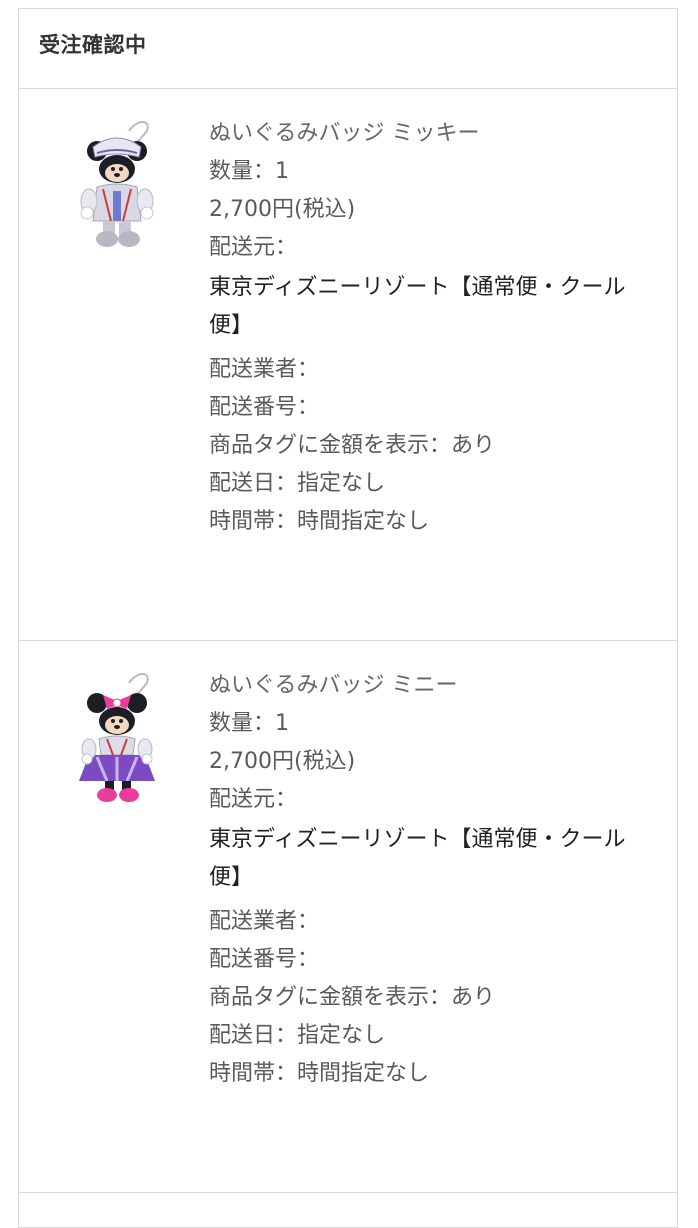 The width and height of the screenshot is (698, 1228). I want to click on product-name: ぬいぐるみバッジ ミニー, so click(424, 686).